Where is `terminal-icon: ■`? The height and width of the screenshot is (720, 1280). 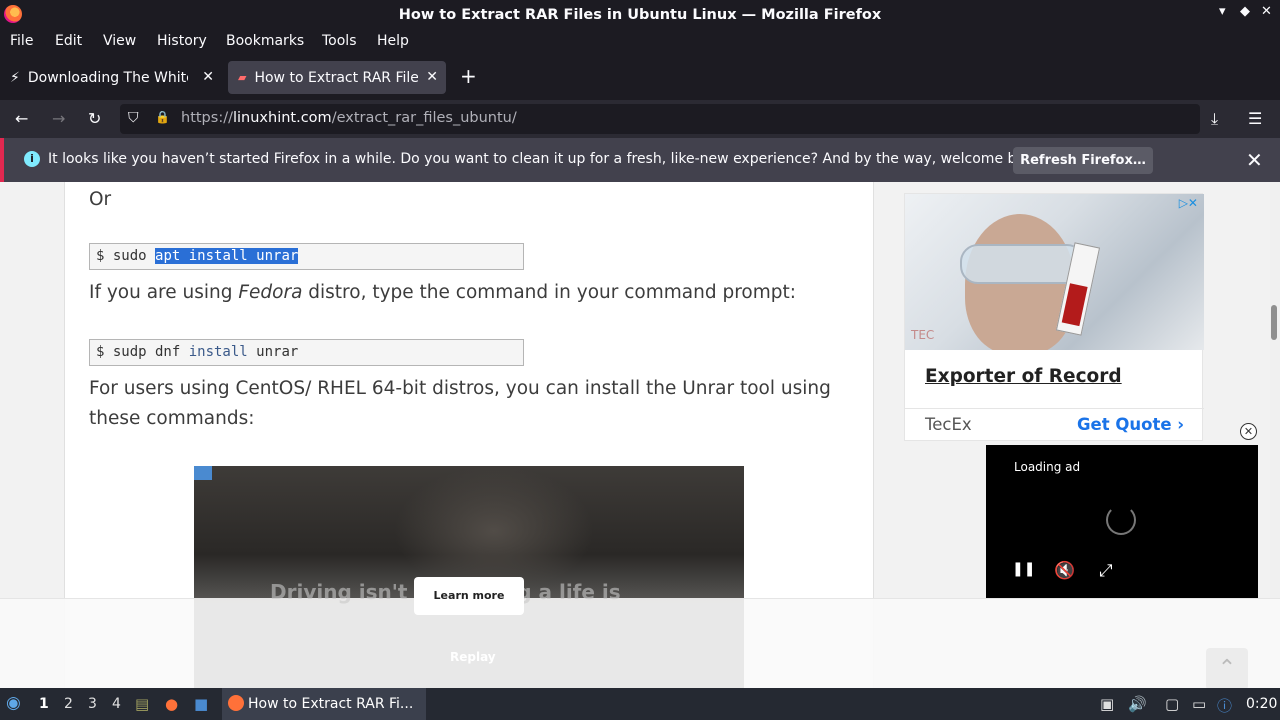
terminal-icon: ■ is located at coordinates (201, 704).